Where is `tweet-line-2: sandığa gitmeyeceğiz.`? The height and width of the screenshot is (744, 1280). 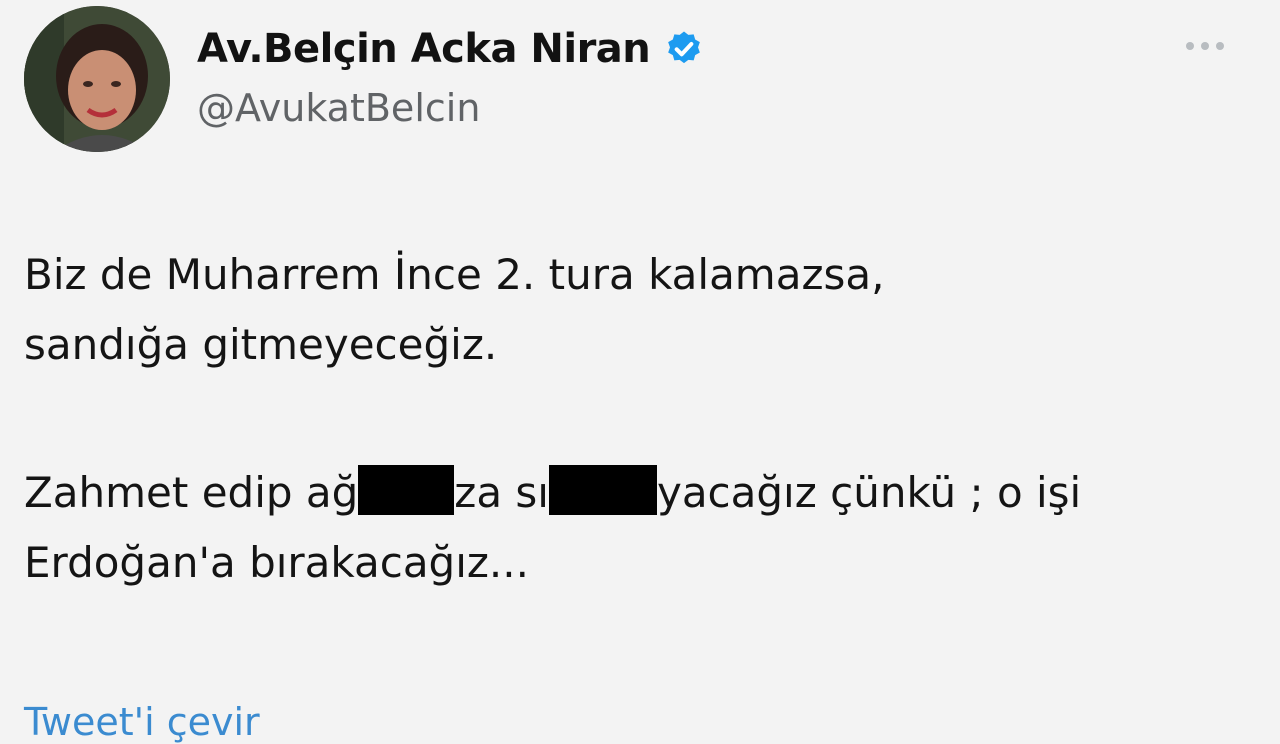
tweet-line-2: sandığa gitmeyeceğiz. is located at coordinates (261, 344).